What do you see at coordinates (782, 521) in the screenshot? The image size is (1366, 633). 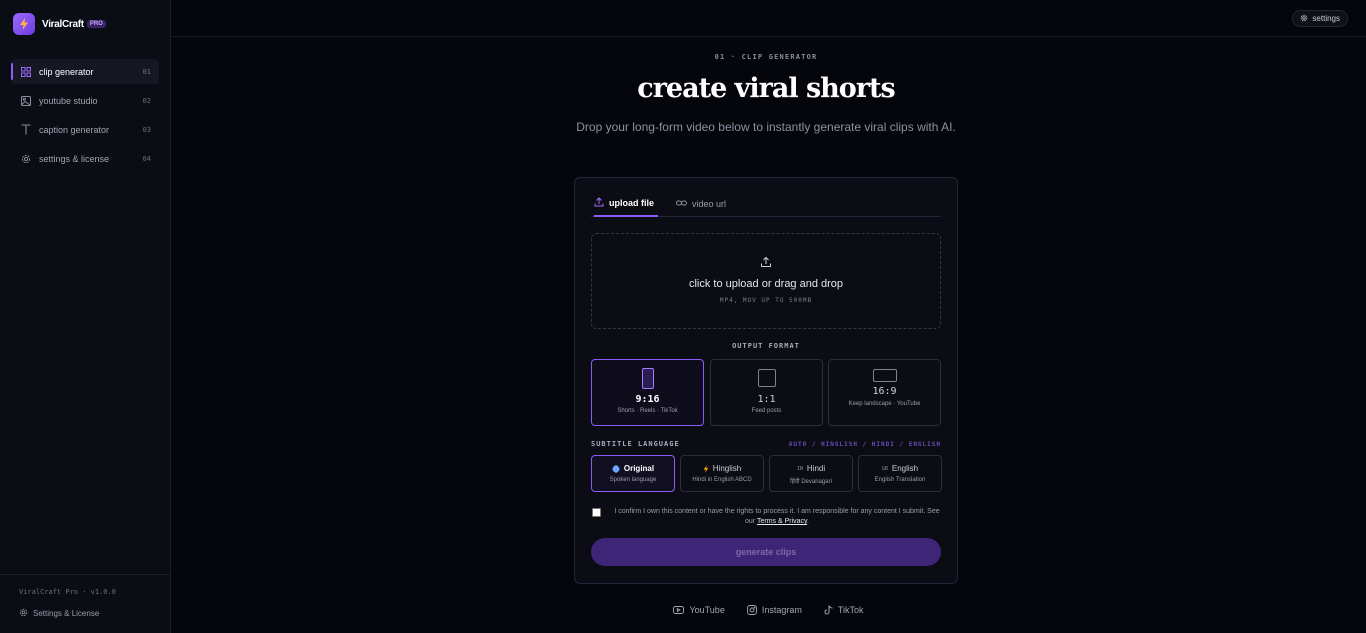 I see `terms-privacy-link: Terms & Privacy` at bounding box center [782, 521].